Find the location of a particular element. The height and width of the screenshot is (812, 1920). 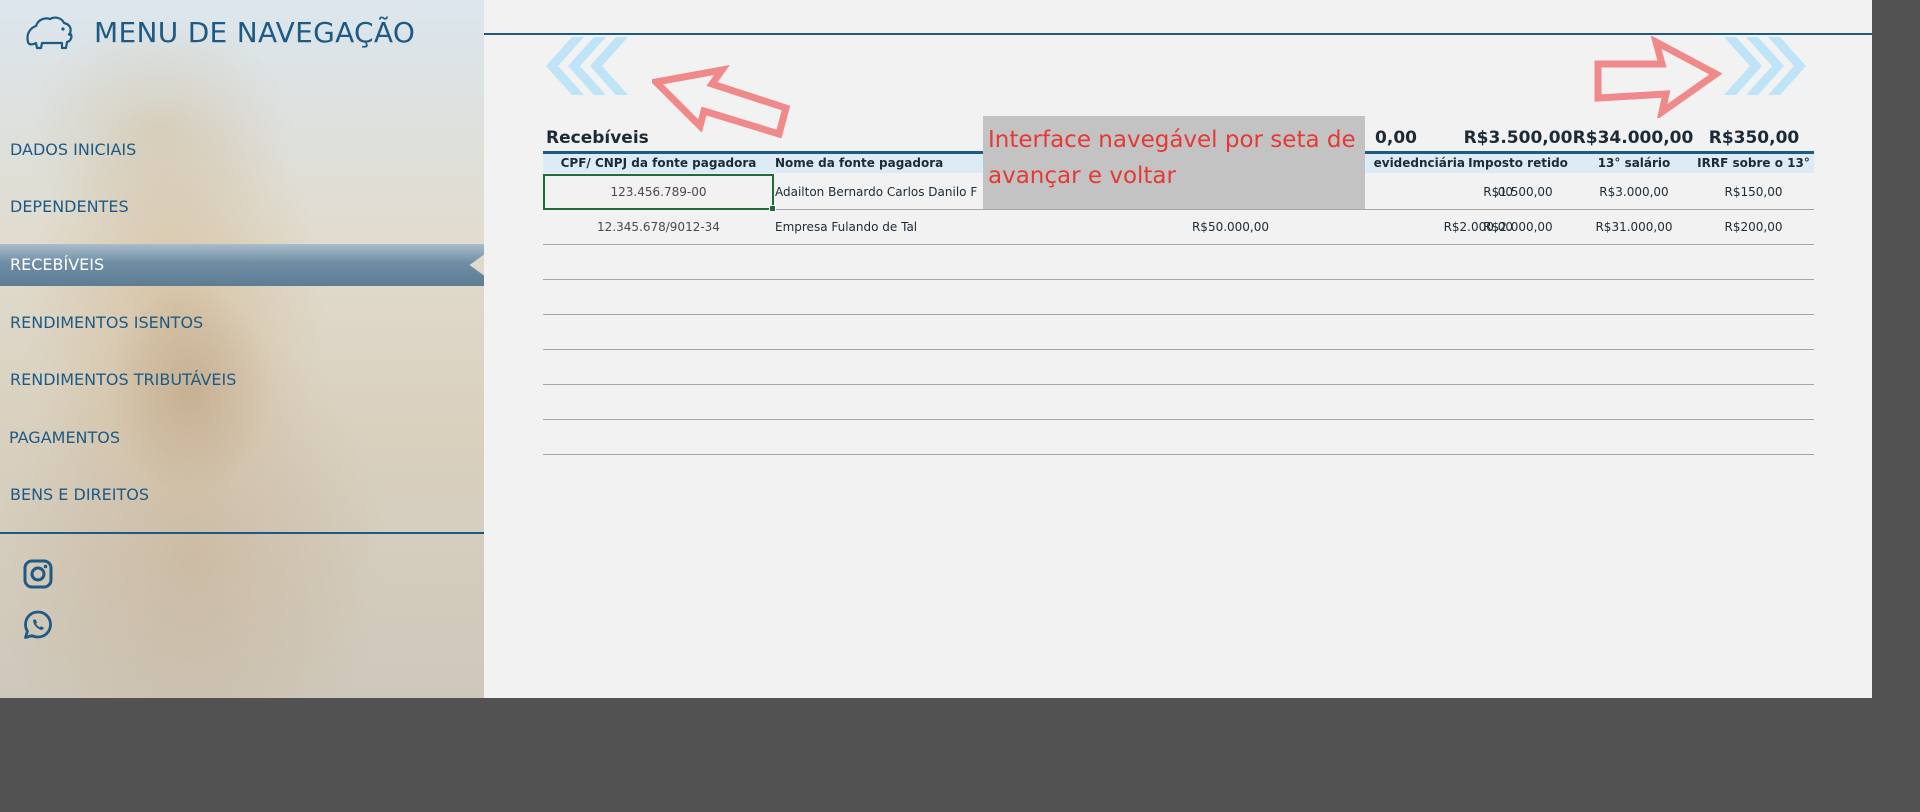

header-rule is located at coordinates (1178, 34).